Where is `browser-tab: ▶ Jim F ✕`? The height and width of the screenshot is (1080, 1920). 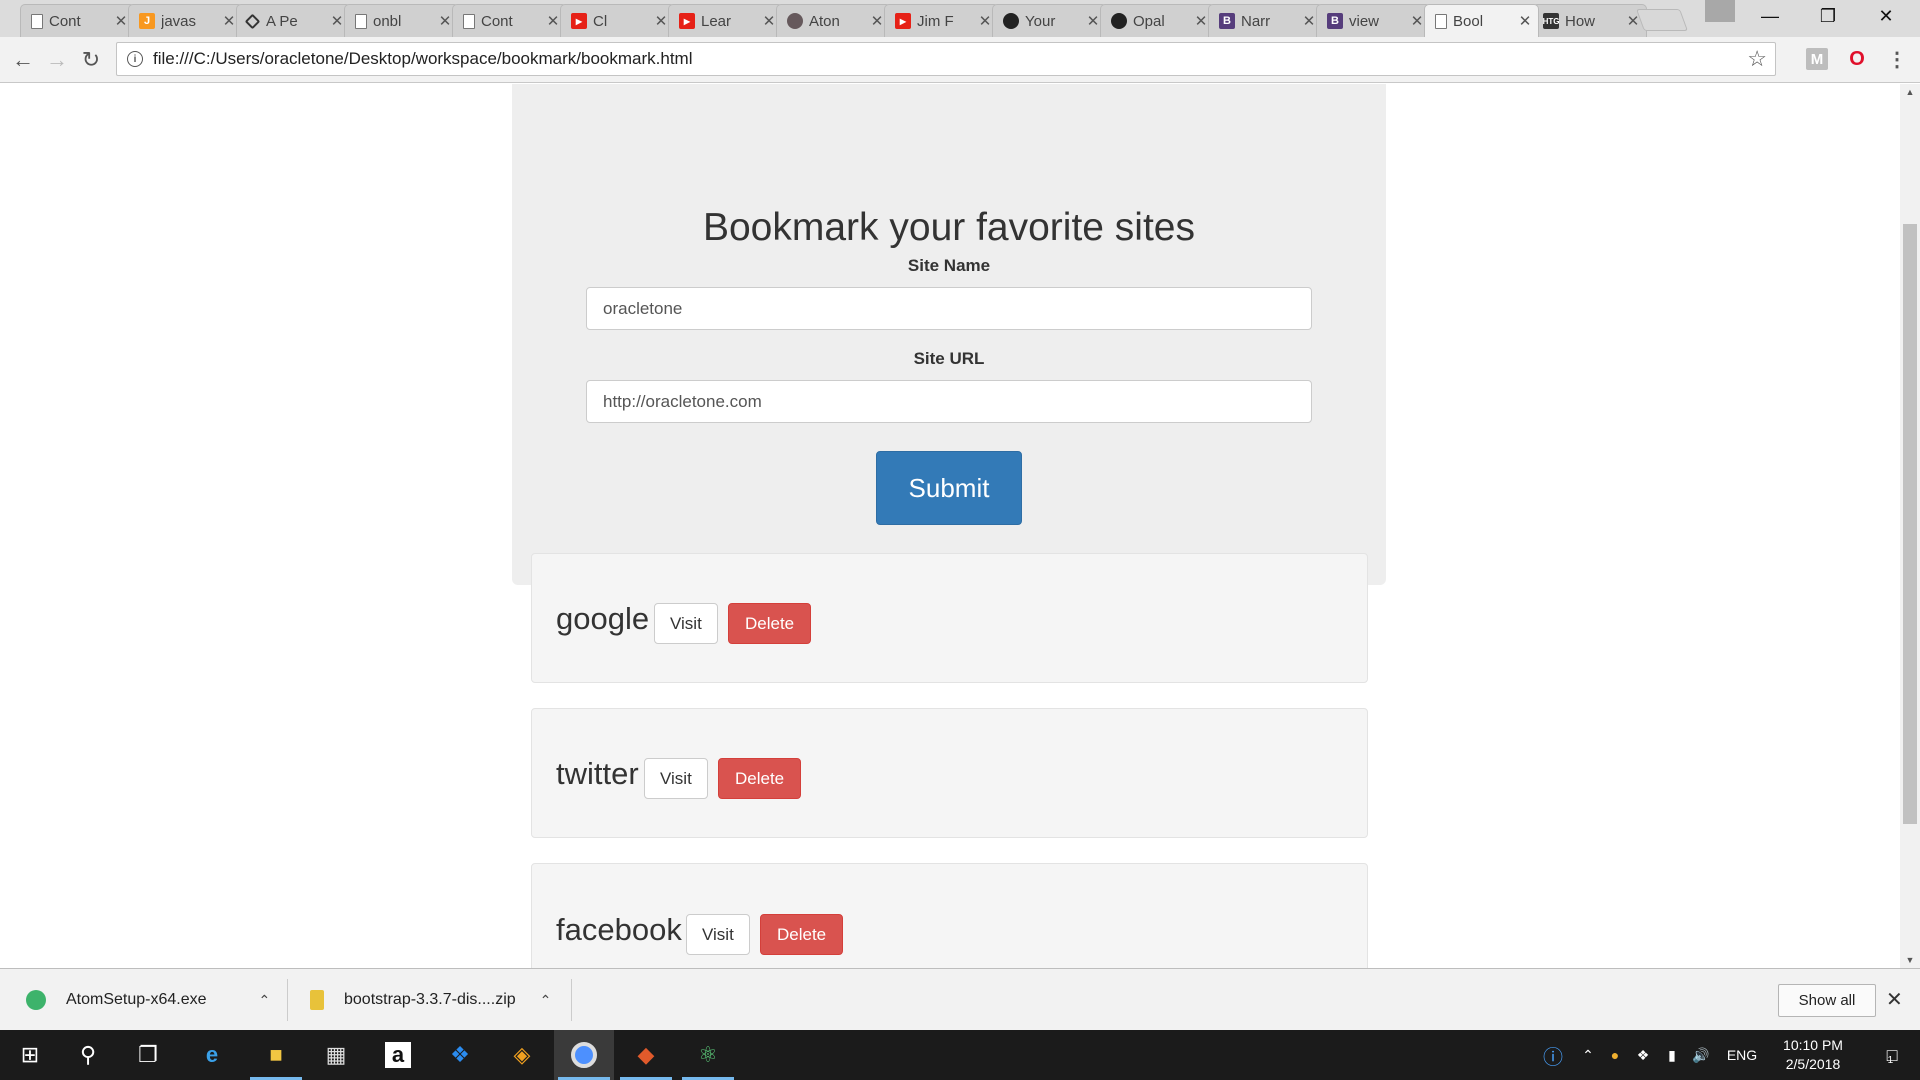 browser-tab: ▶ Jim F ✕ is located at coordinates (941, 20).